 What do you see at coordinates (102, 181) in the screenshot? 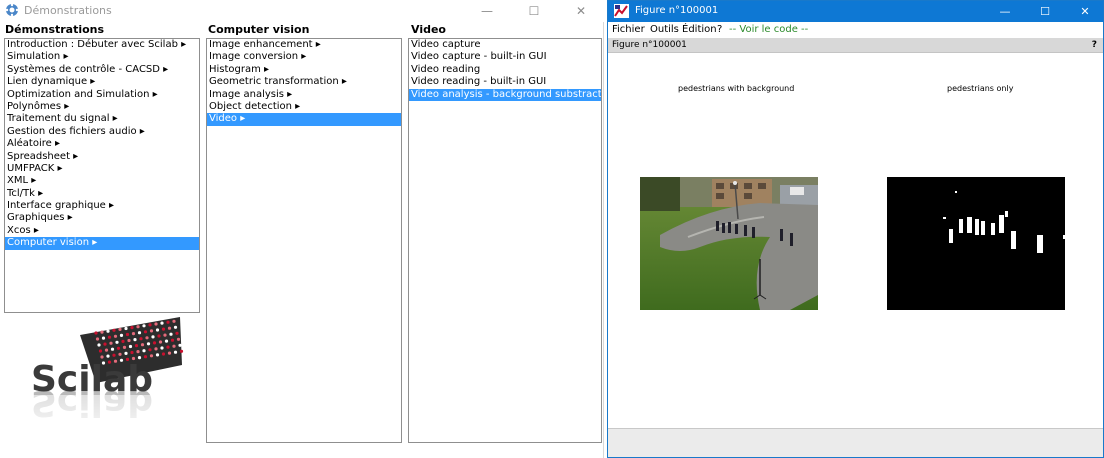
I see `list-item: XML ▸` at bounding box center [102, 181].